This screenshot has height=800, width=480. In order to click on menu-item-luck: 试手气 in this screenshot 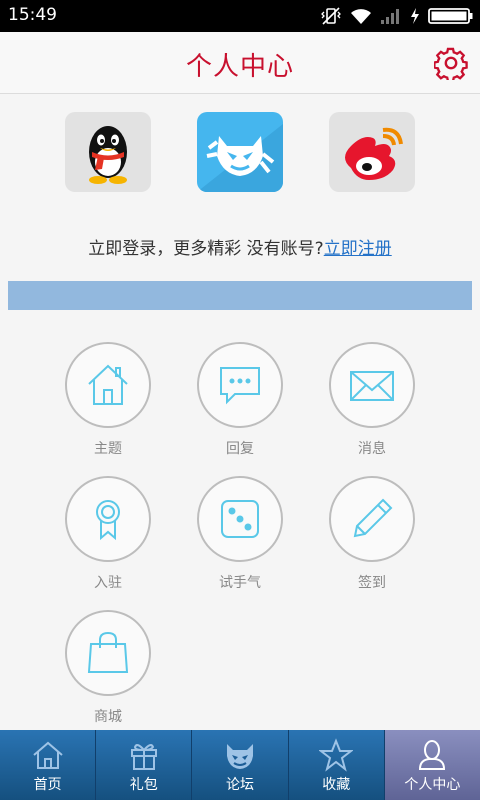, I will do `click(240, 534)`.